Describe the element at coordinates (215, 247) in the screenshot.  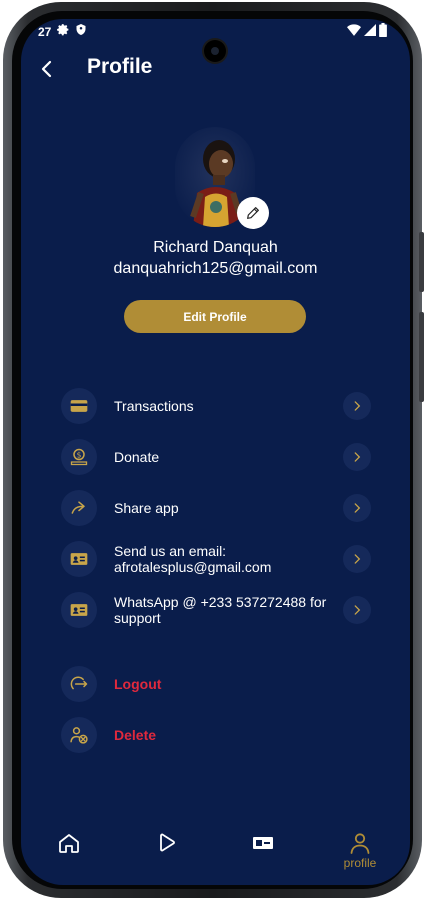
I see `user-name: Richard Danquah` at that location.